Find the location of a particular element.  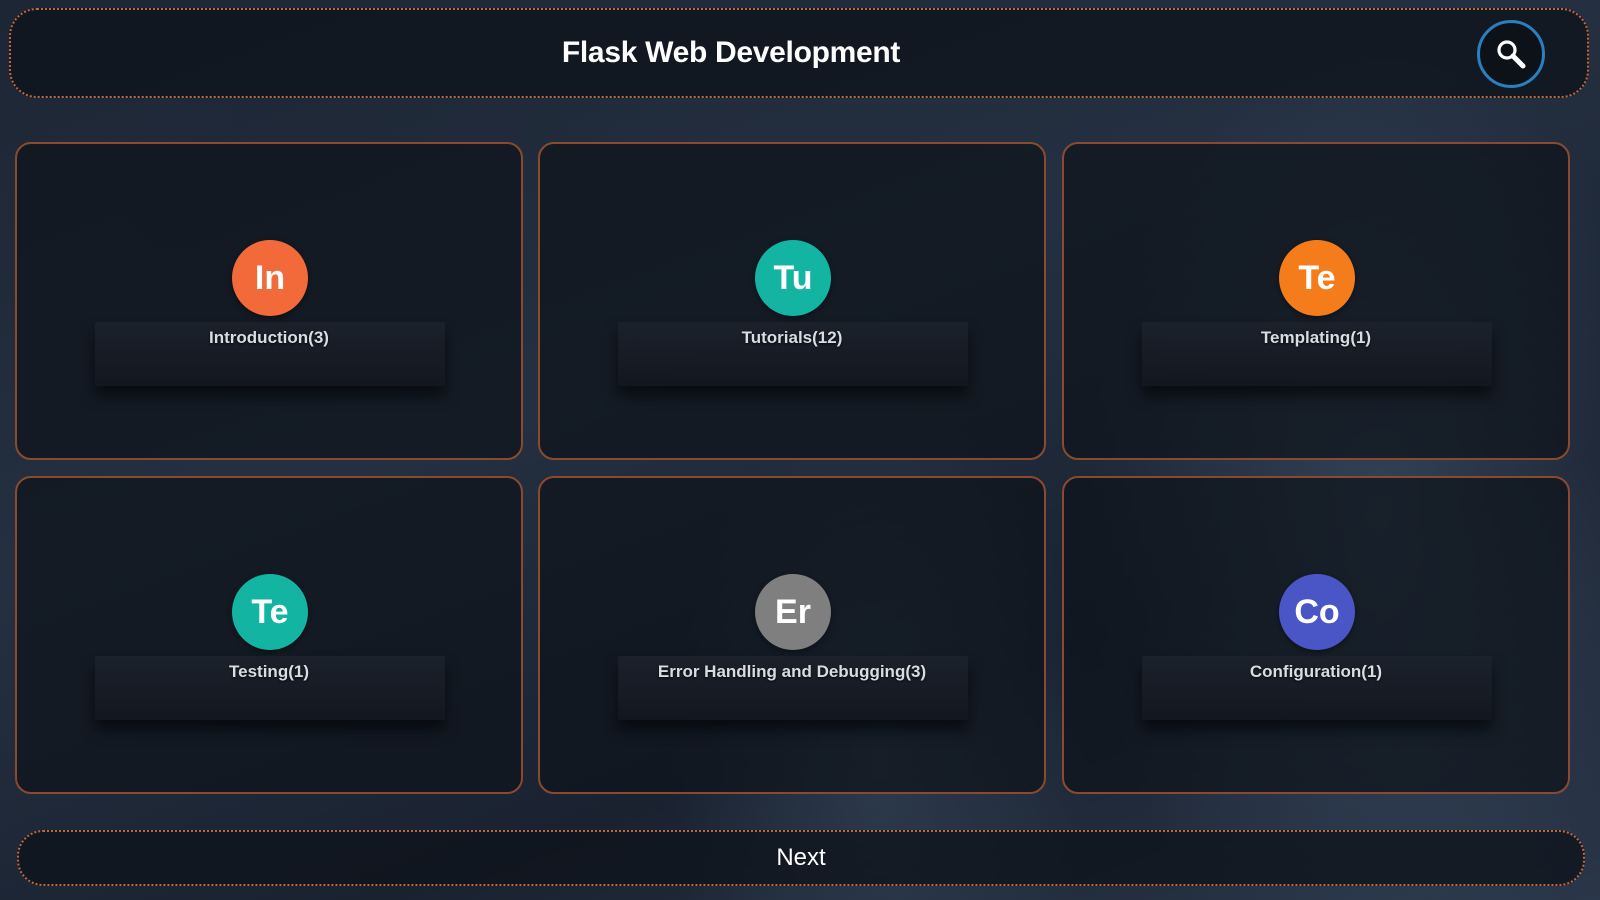

category-card-introduction: In Introduction(3) is located at coordinates (269, 301).